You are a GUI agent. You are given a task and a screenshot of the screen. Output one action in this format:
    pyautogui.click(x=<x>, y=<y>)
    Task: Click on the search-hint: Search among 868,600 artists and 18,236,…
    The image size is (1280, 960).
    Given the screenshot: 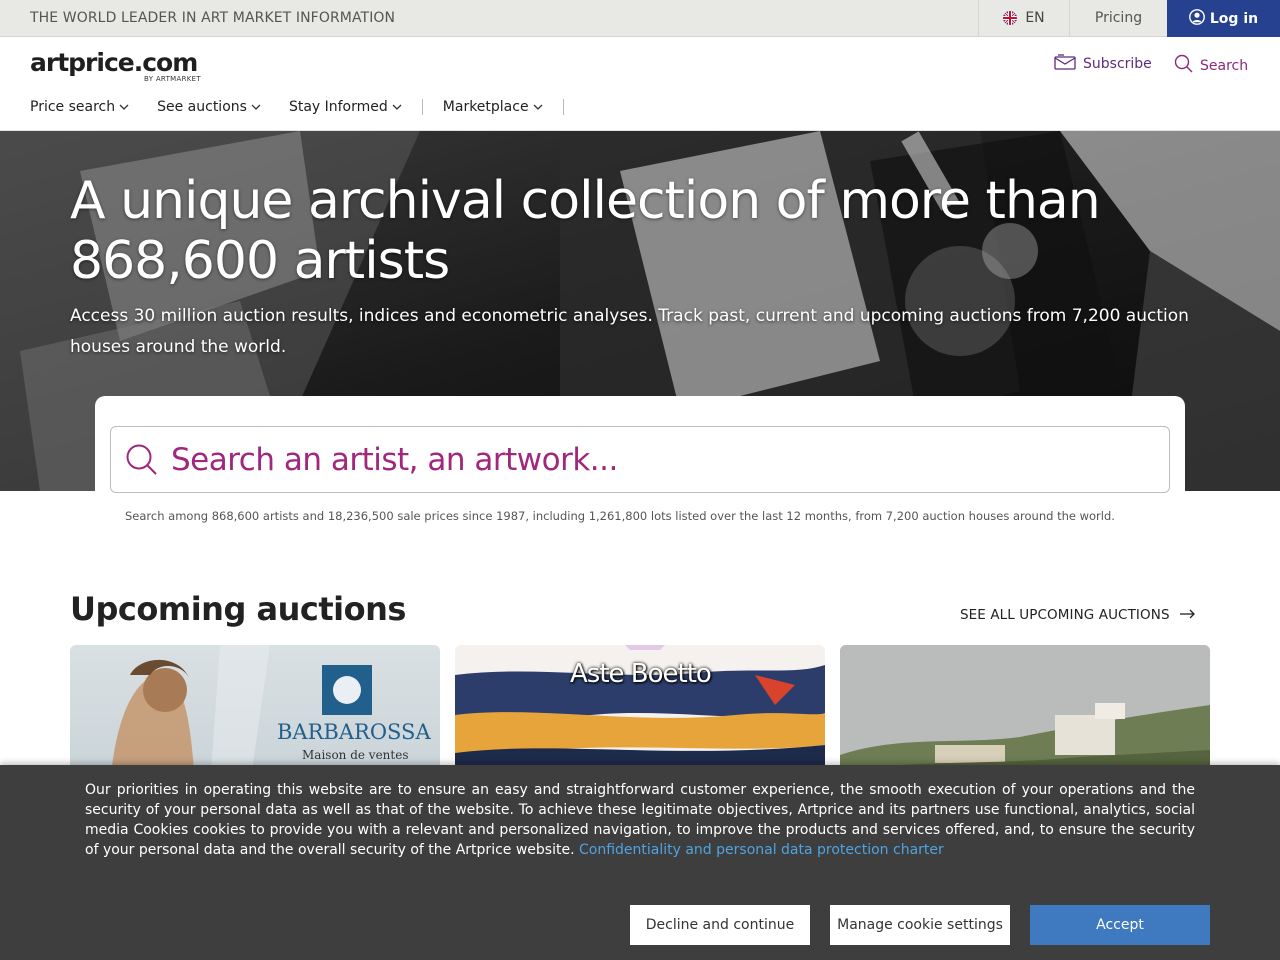 What is the action you would take?
    pyautogui.click(x=620, y=516)
    